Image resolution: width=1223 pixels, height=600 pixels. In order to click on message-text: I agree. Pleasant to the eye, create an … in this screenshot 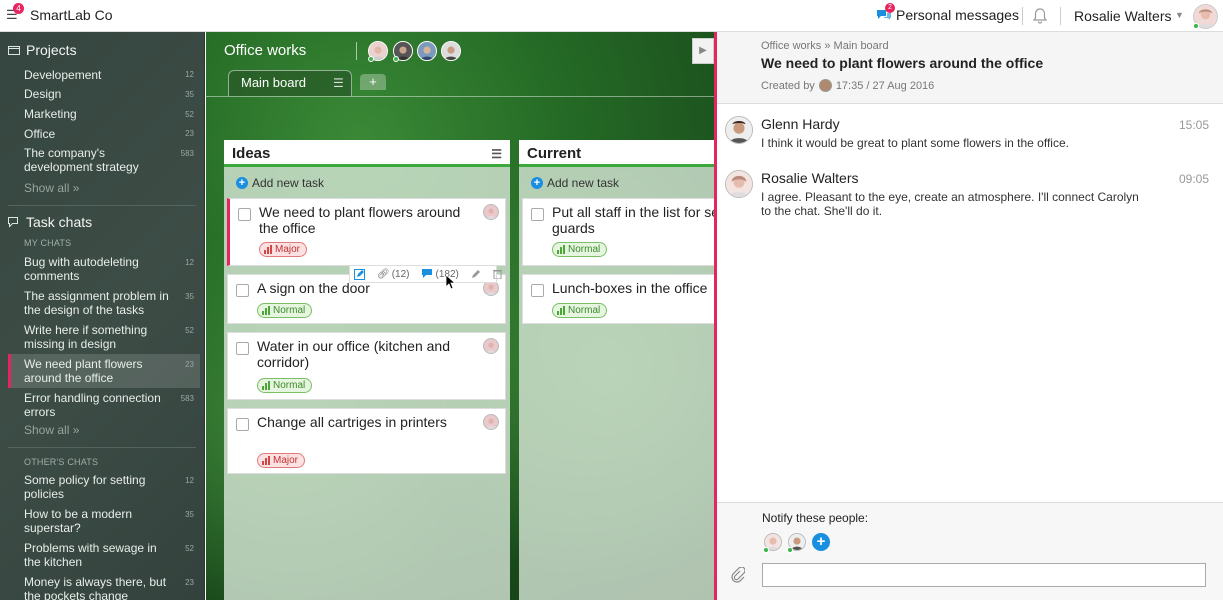, I will do `click(950, 204)`.